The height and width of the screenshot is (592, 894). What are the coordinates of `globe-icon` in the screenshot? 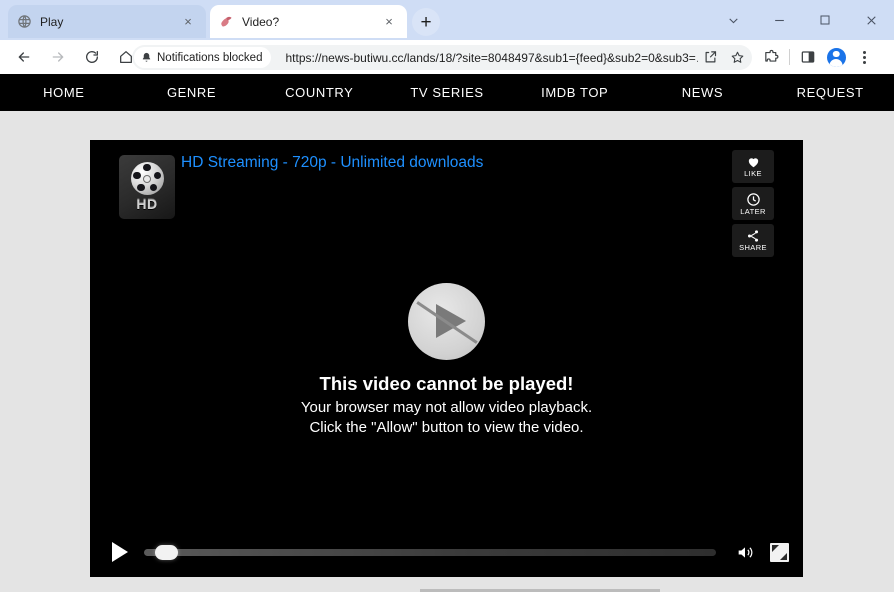 It's located at (24, 22).